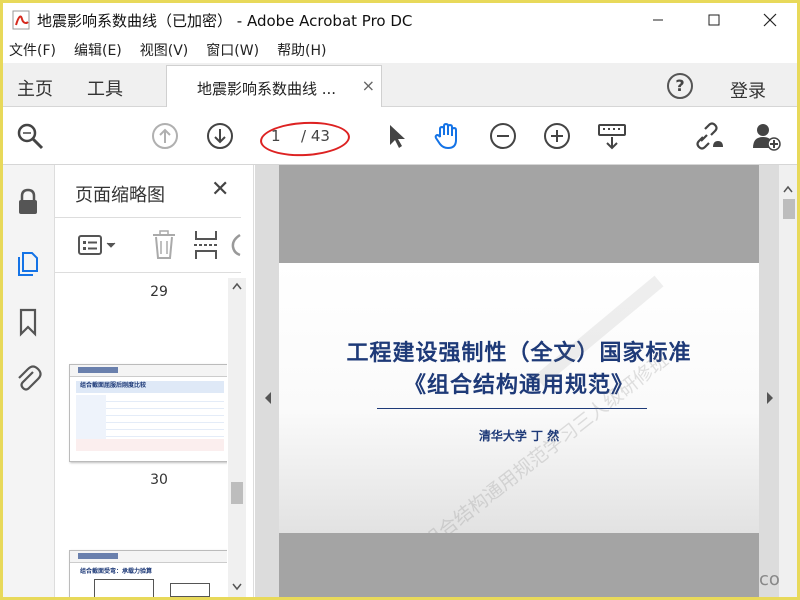 This screenshot has width=800, height=600. What do you see at coordinates (770, 398) in the screenshot?
I see `next-page-arrow-icon` at bounding box center [770, 398].